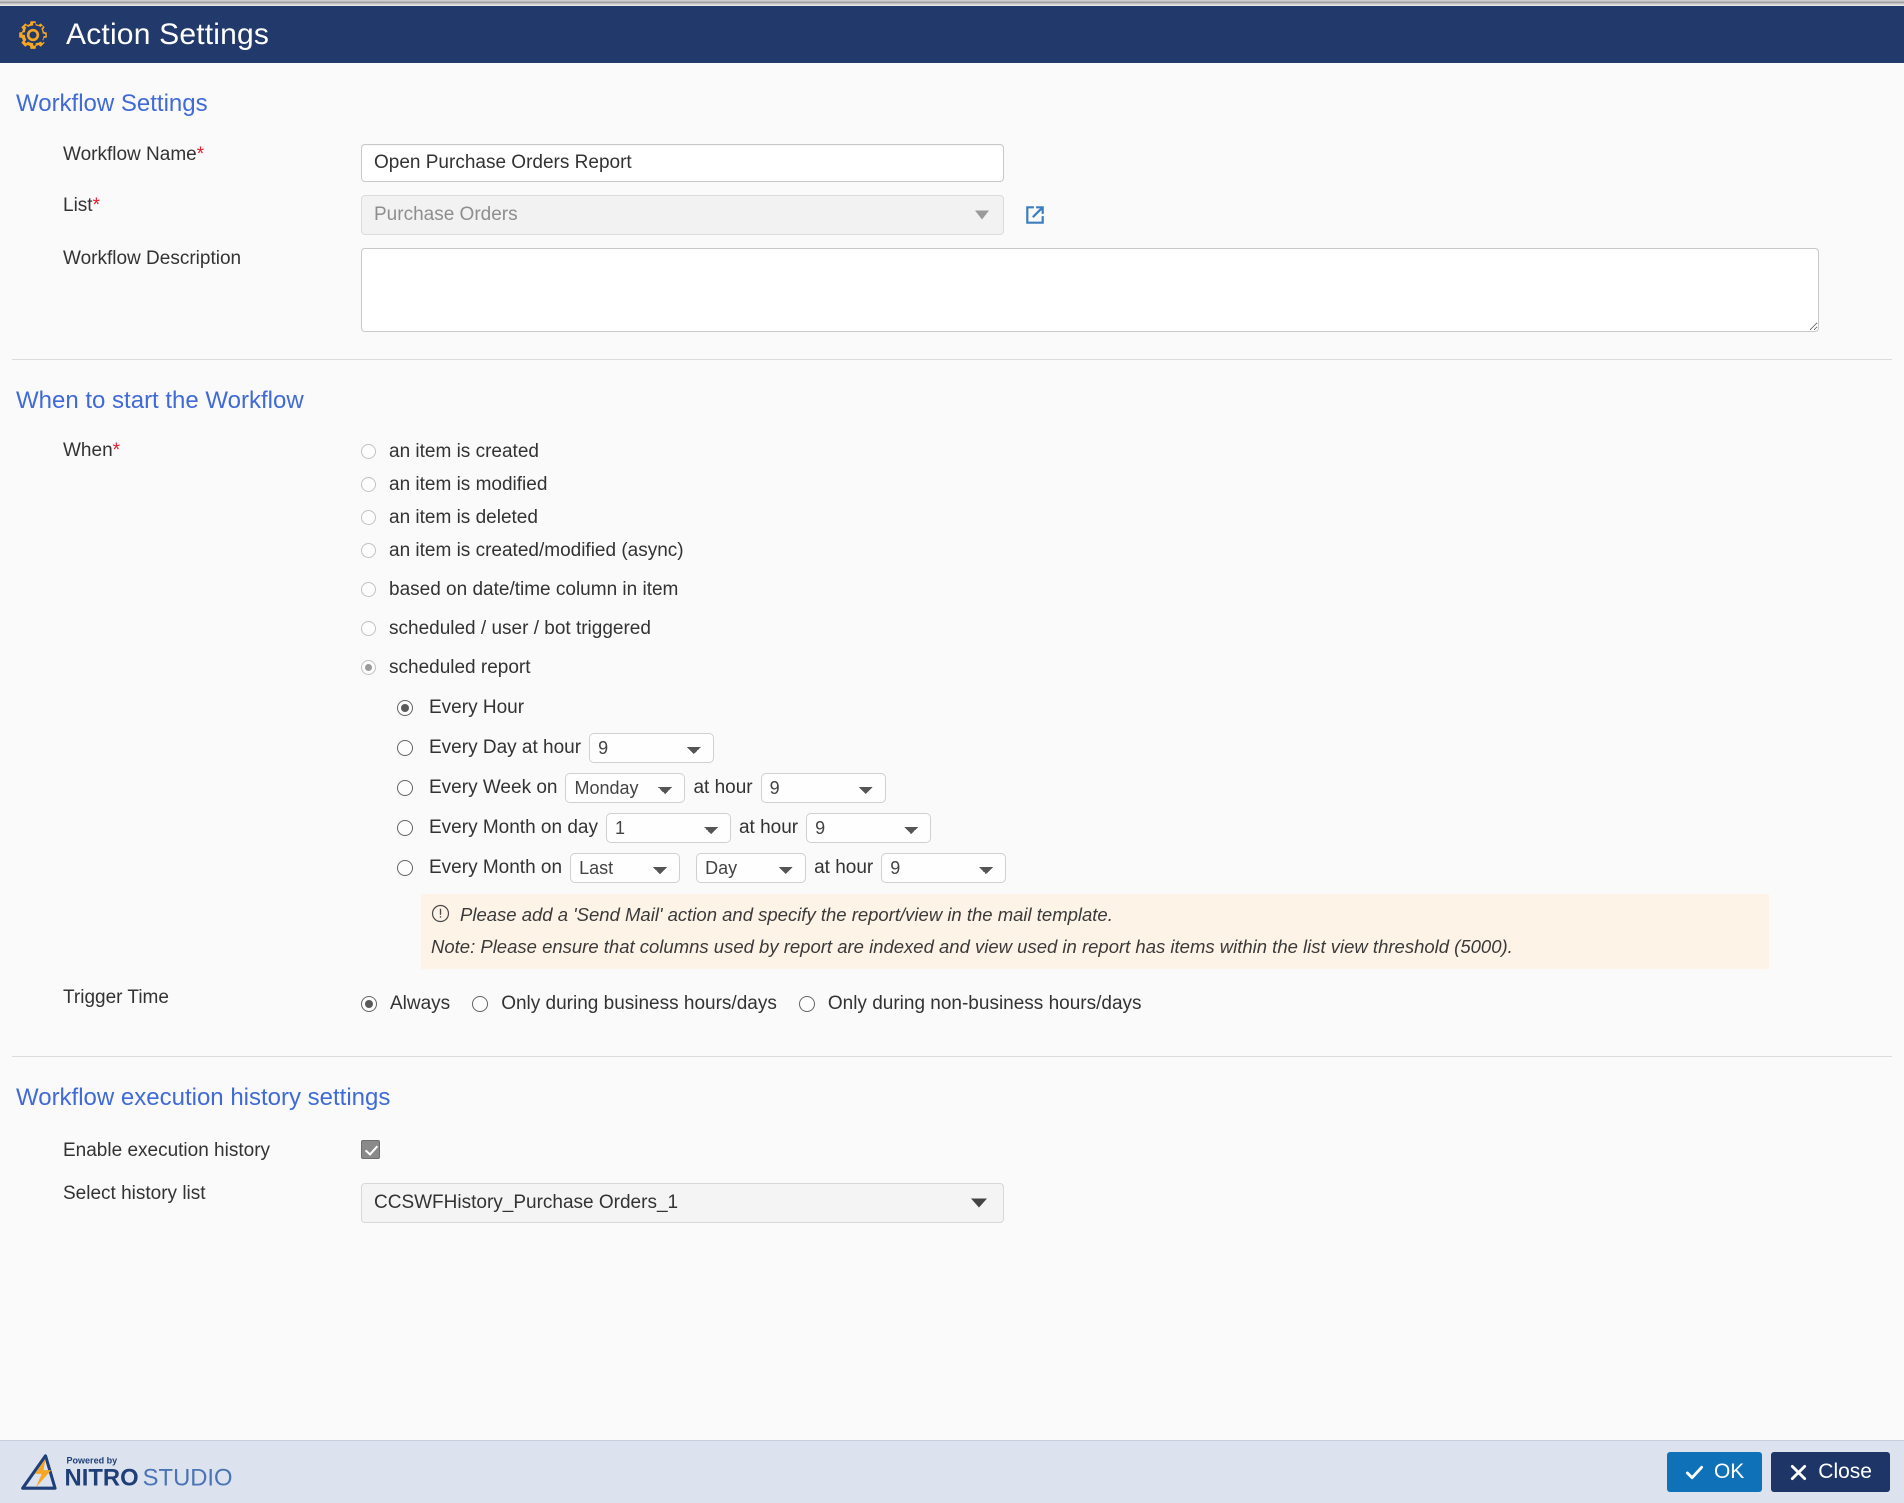 The width and height of the screenshot is (1904, 1503). What do you see at coordinates (526, 1203) in the screenshot?
I see `history-list-selected-value: CCSWFHistory_Purchase Orders_1` at bounding box center [526, 1203].